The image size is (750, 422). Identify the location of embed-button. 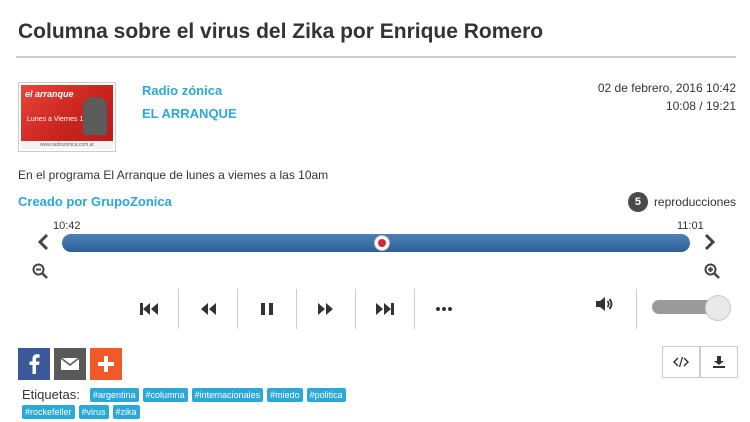
(681, 362).